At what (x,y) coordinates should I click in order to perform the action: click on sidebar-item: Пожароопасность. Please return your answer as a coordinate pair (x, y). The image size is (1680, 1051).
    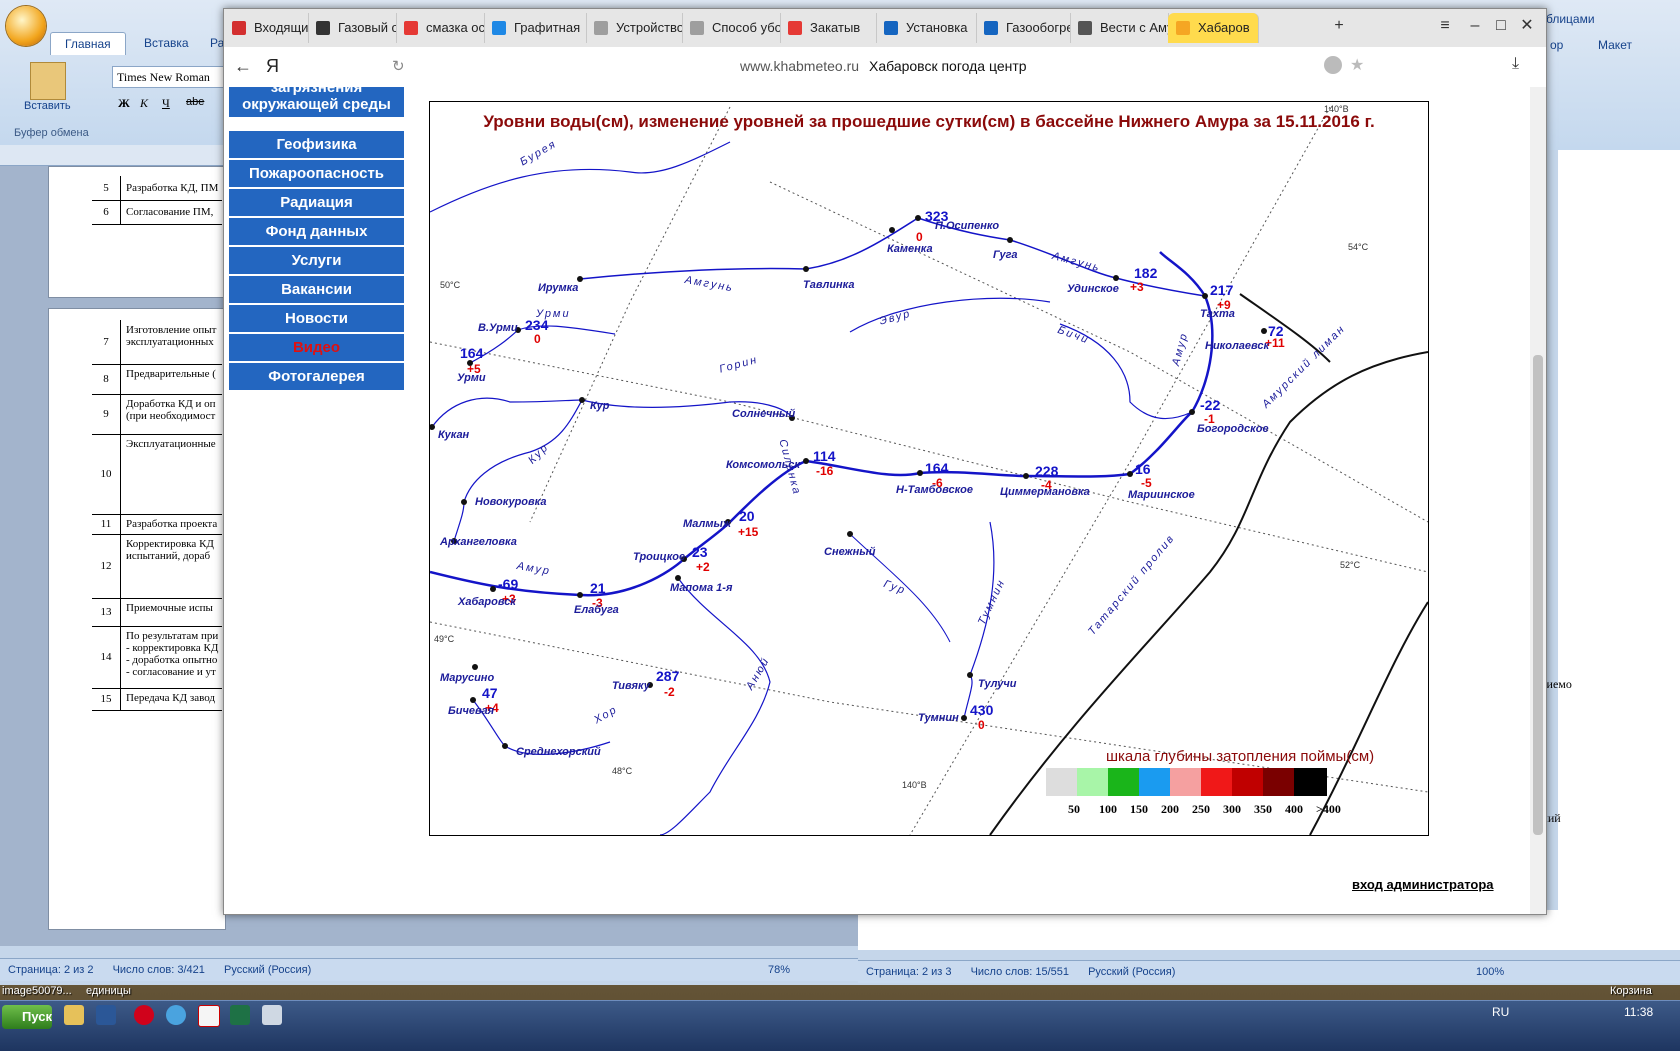
    Looking at the image, I should click on (316, 174).